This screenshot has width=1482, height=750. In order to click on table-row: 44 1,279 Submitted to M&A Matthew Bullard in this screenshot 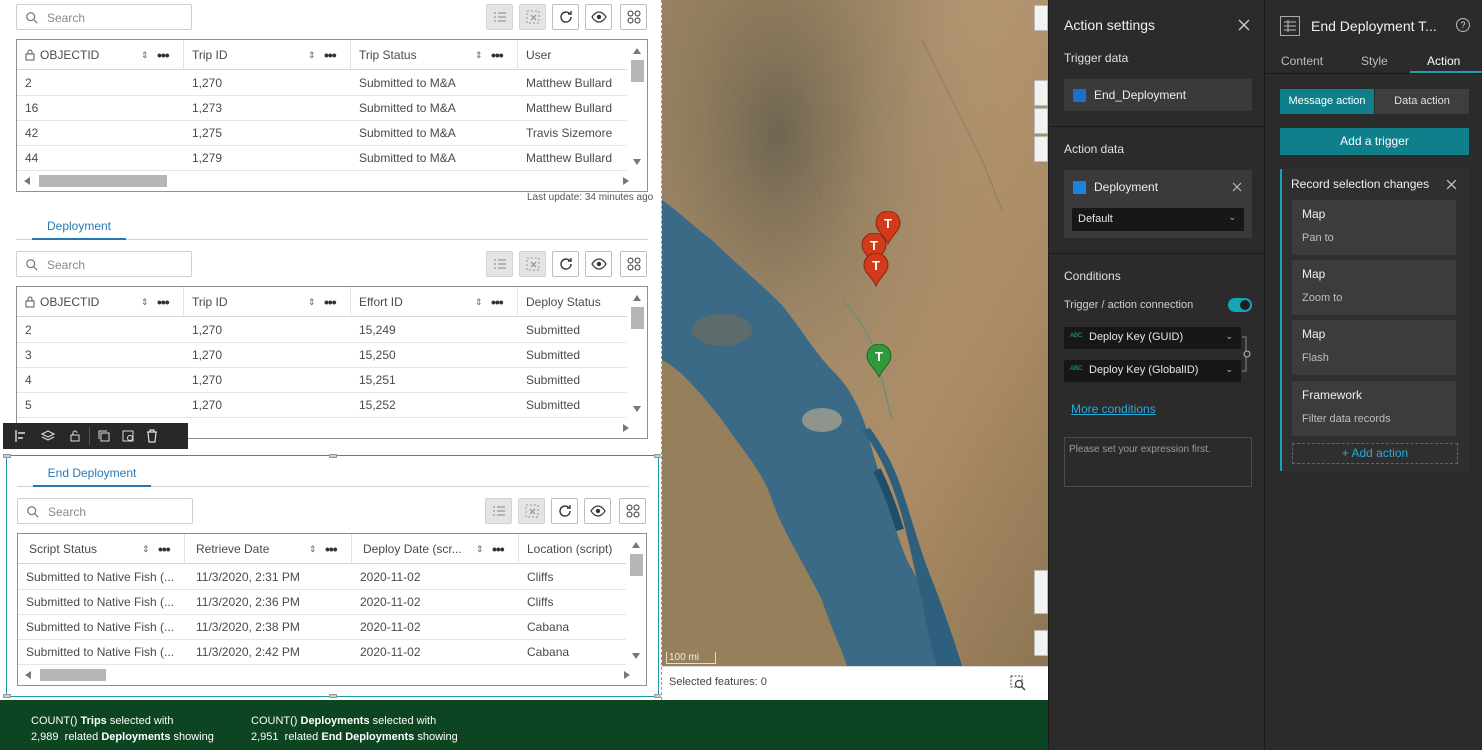, I will do `click(323, 158)`.